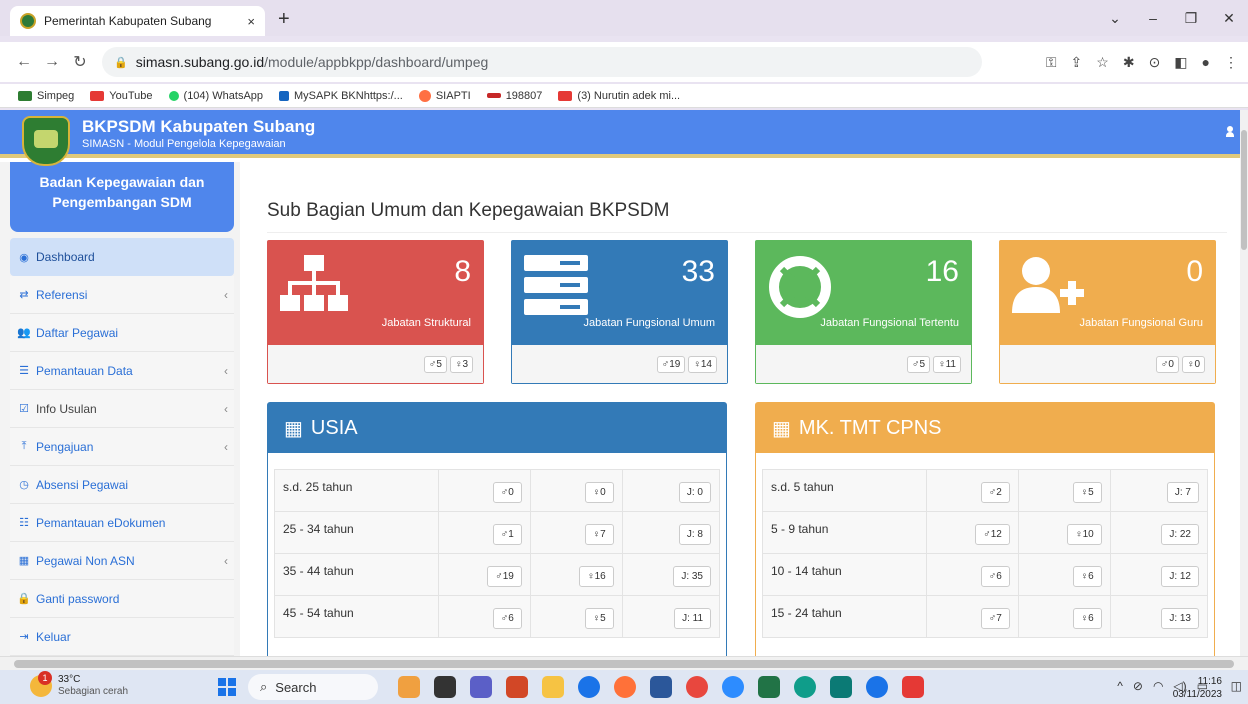 This screenshot has height=704, width=1248. Describe the element at coordinates (1197, 688) in the screenshot. I see `clock: 11:16 03/11/2023` at that location.